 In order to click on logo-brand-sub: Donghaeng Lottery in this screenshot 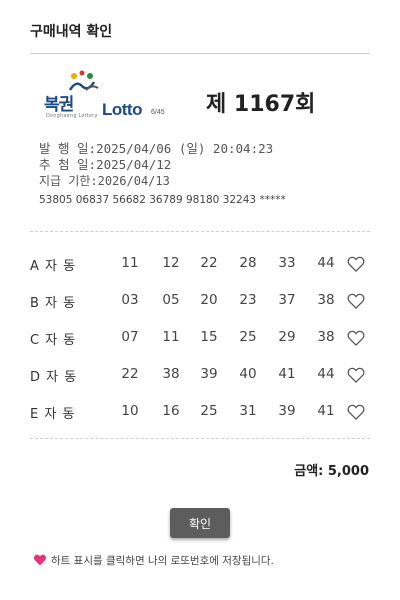, I will do `click(72, 116)`.